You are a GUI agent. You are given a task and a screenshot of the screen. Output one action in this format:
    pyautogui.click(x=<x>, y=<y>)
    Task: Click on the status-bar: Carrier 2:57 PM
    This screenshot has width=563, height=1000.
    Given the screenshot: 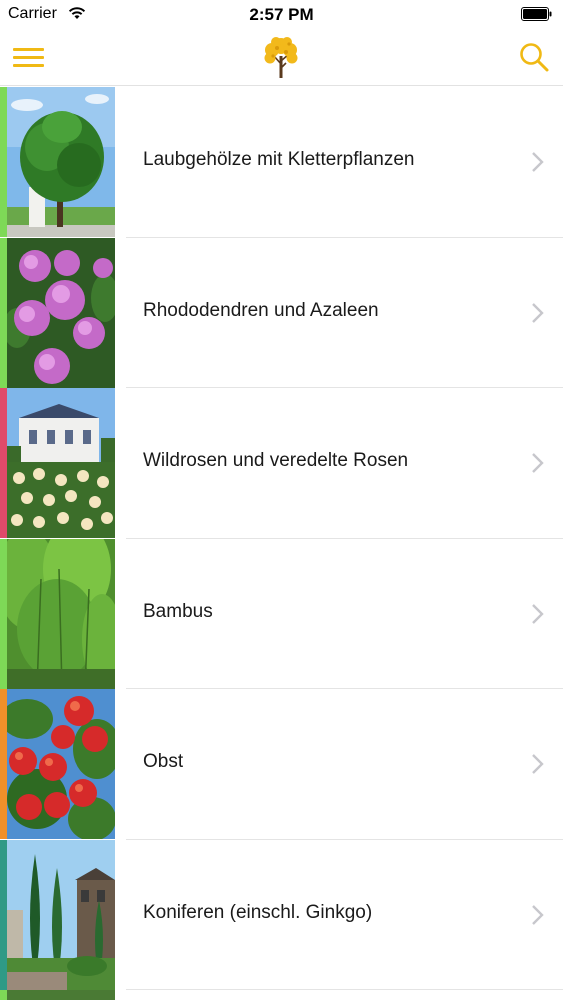 What is the action you would take?
    pyautogui.click(x=281, y=15)
    